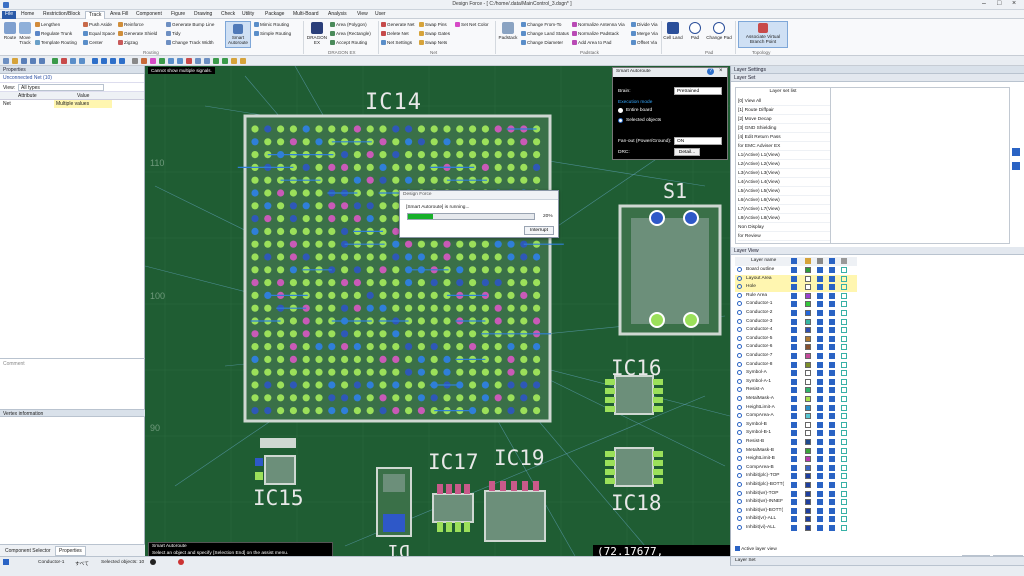  I want to click on status-layer: Conductor-1, so click(51, 562).